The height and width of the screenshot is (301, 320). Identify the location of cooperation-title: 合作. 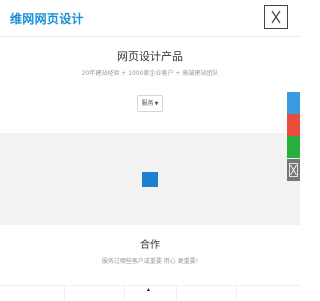
(150, 245).